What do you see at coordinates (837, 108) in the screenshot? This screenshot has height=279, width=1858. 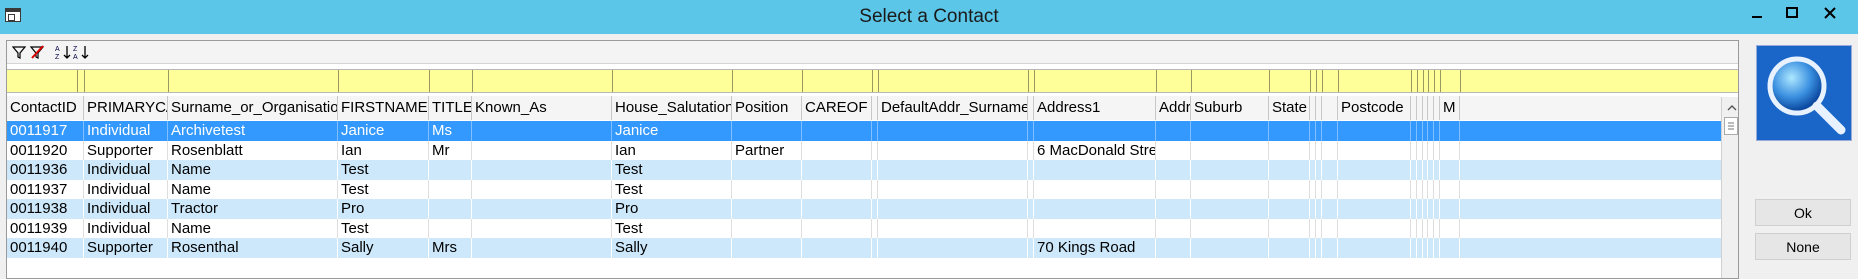 I see `column-header: CAREOF` at bounding box center [837, 108].